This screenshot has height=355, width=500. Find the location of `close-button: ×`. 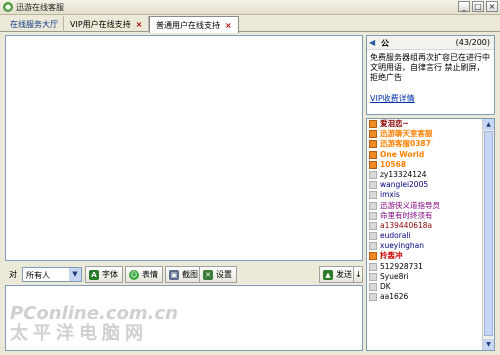

close-button: × is located at coordinates (492, 6).